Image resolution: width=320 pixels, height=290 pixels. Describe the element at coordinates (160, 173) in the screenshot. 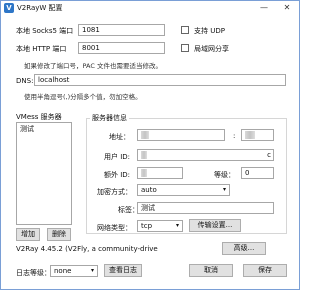

I see `extra-id-input` at that location.